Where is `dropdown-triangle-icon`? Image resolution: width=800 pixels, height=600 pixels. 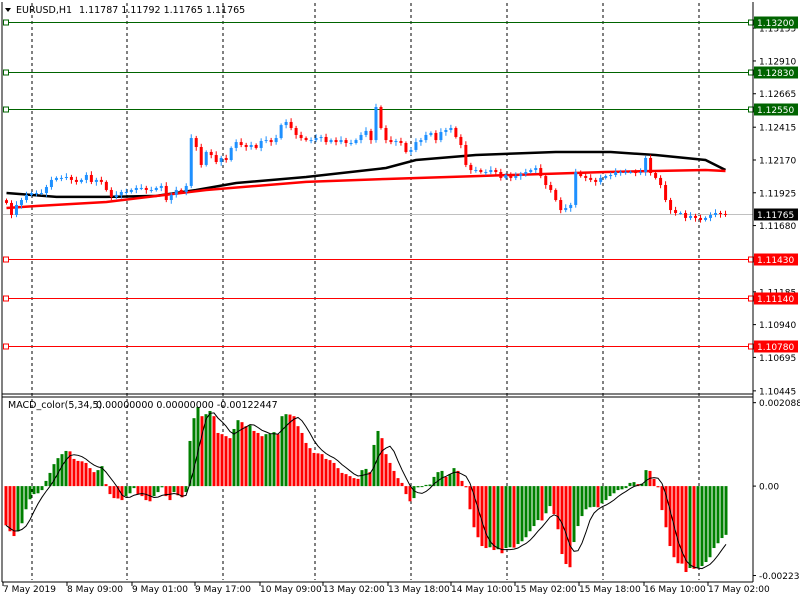 dropdown-triangle-icon is located at coordinates (8, 10).